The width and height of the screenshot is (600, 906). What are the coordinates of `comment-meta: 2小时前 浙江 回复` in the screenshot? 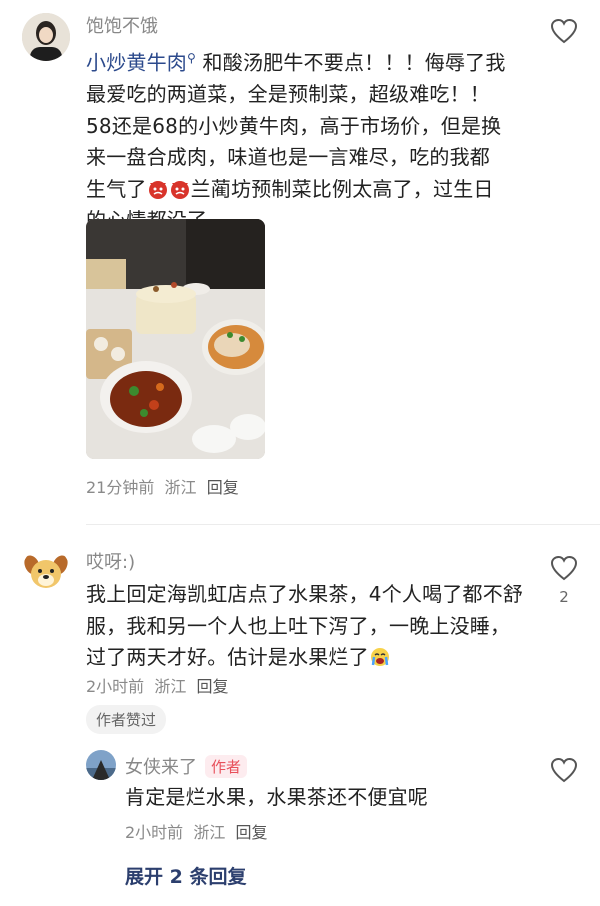 It's located at (157, 685).